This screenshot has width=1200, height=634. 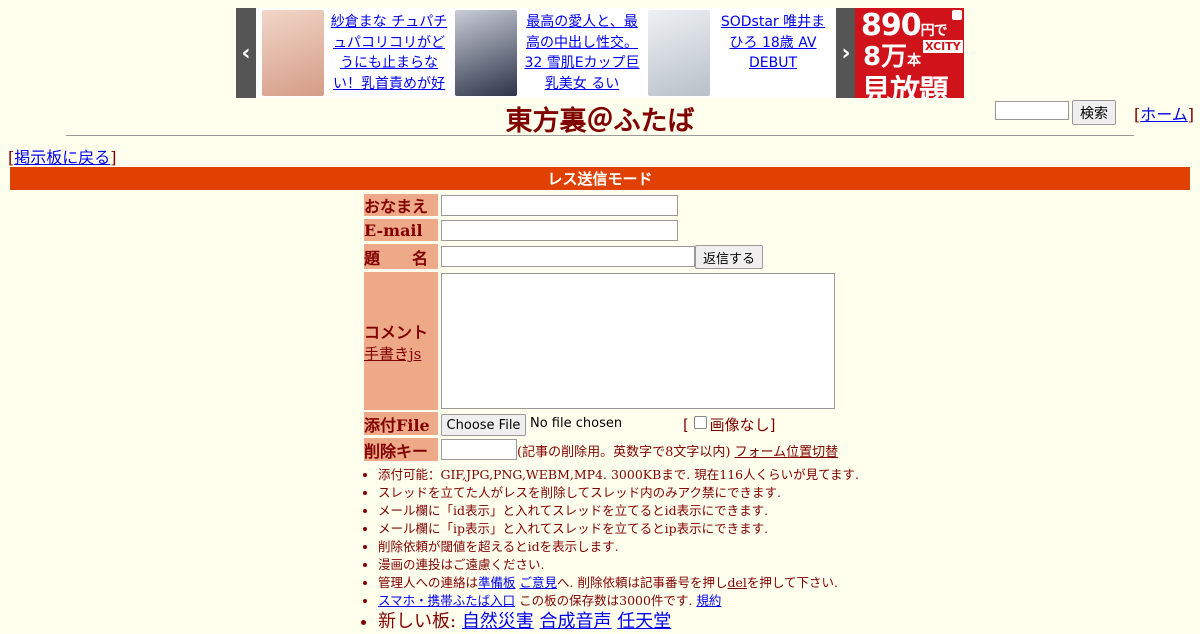 I want to click on feedback-link: ご意見, so click(x=539, y=582).